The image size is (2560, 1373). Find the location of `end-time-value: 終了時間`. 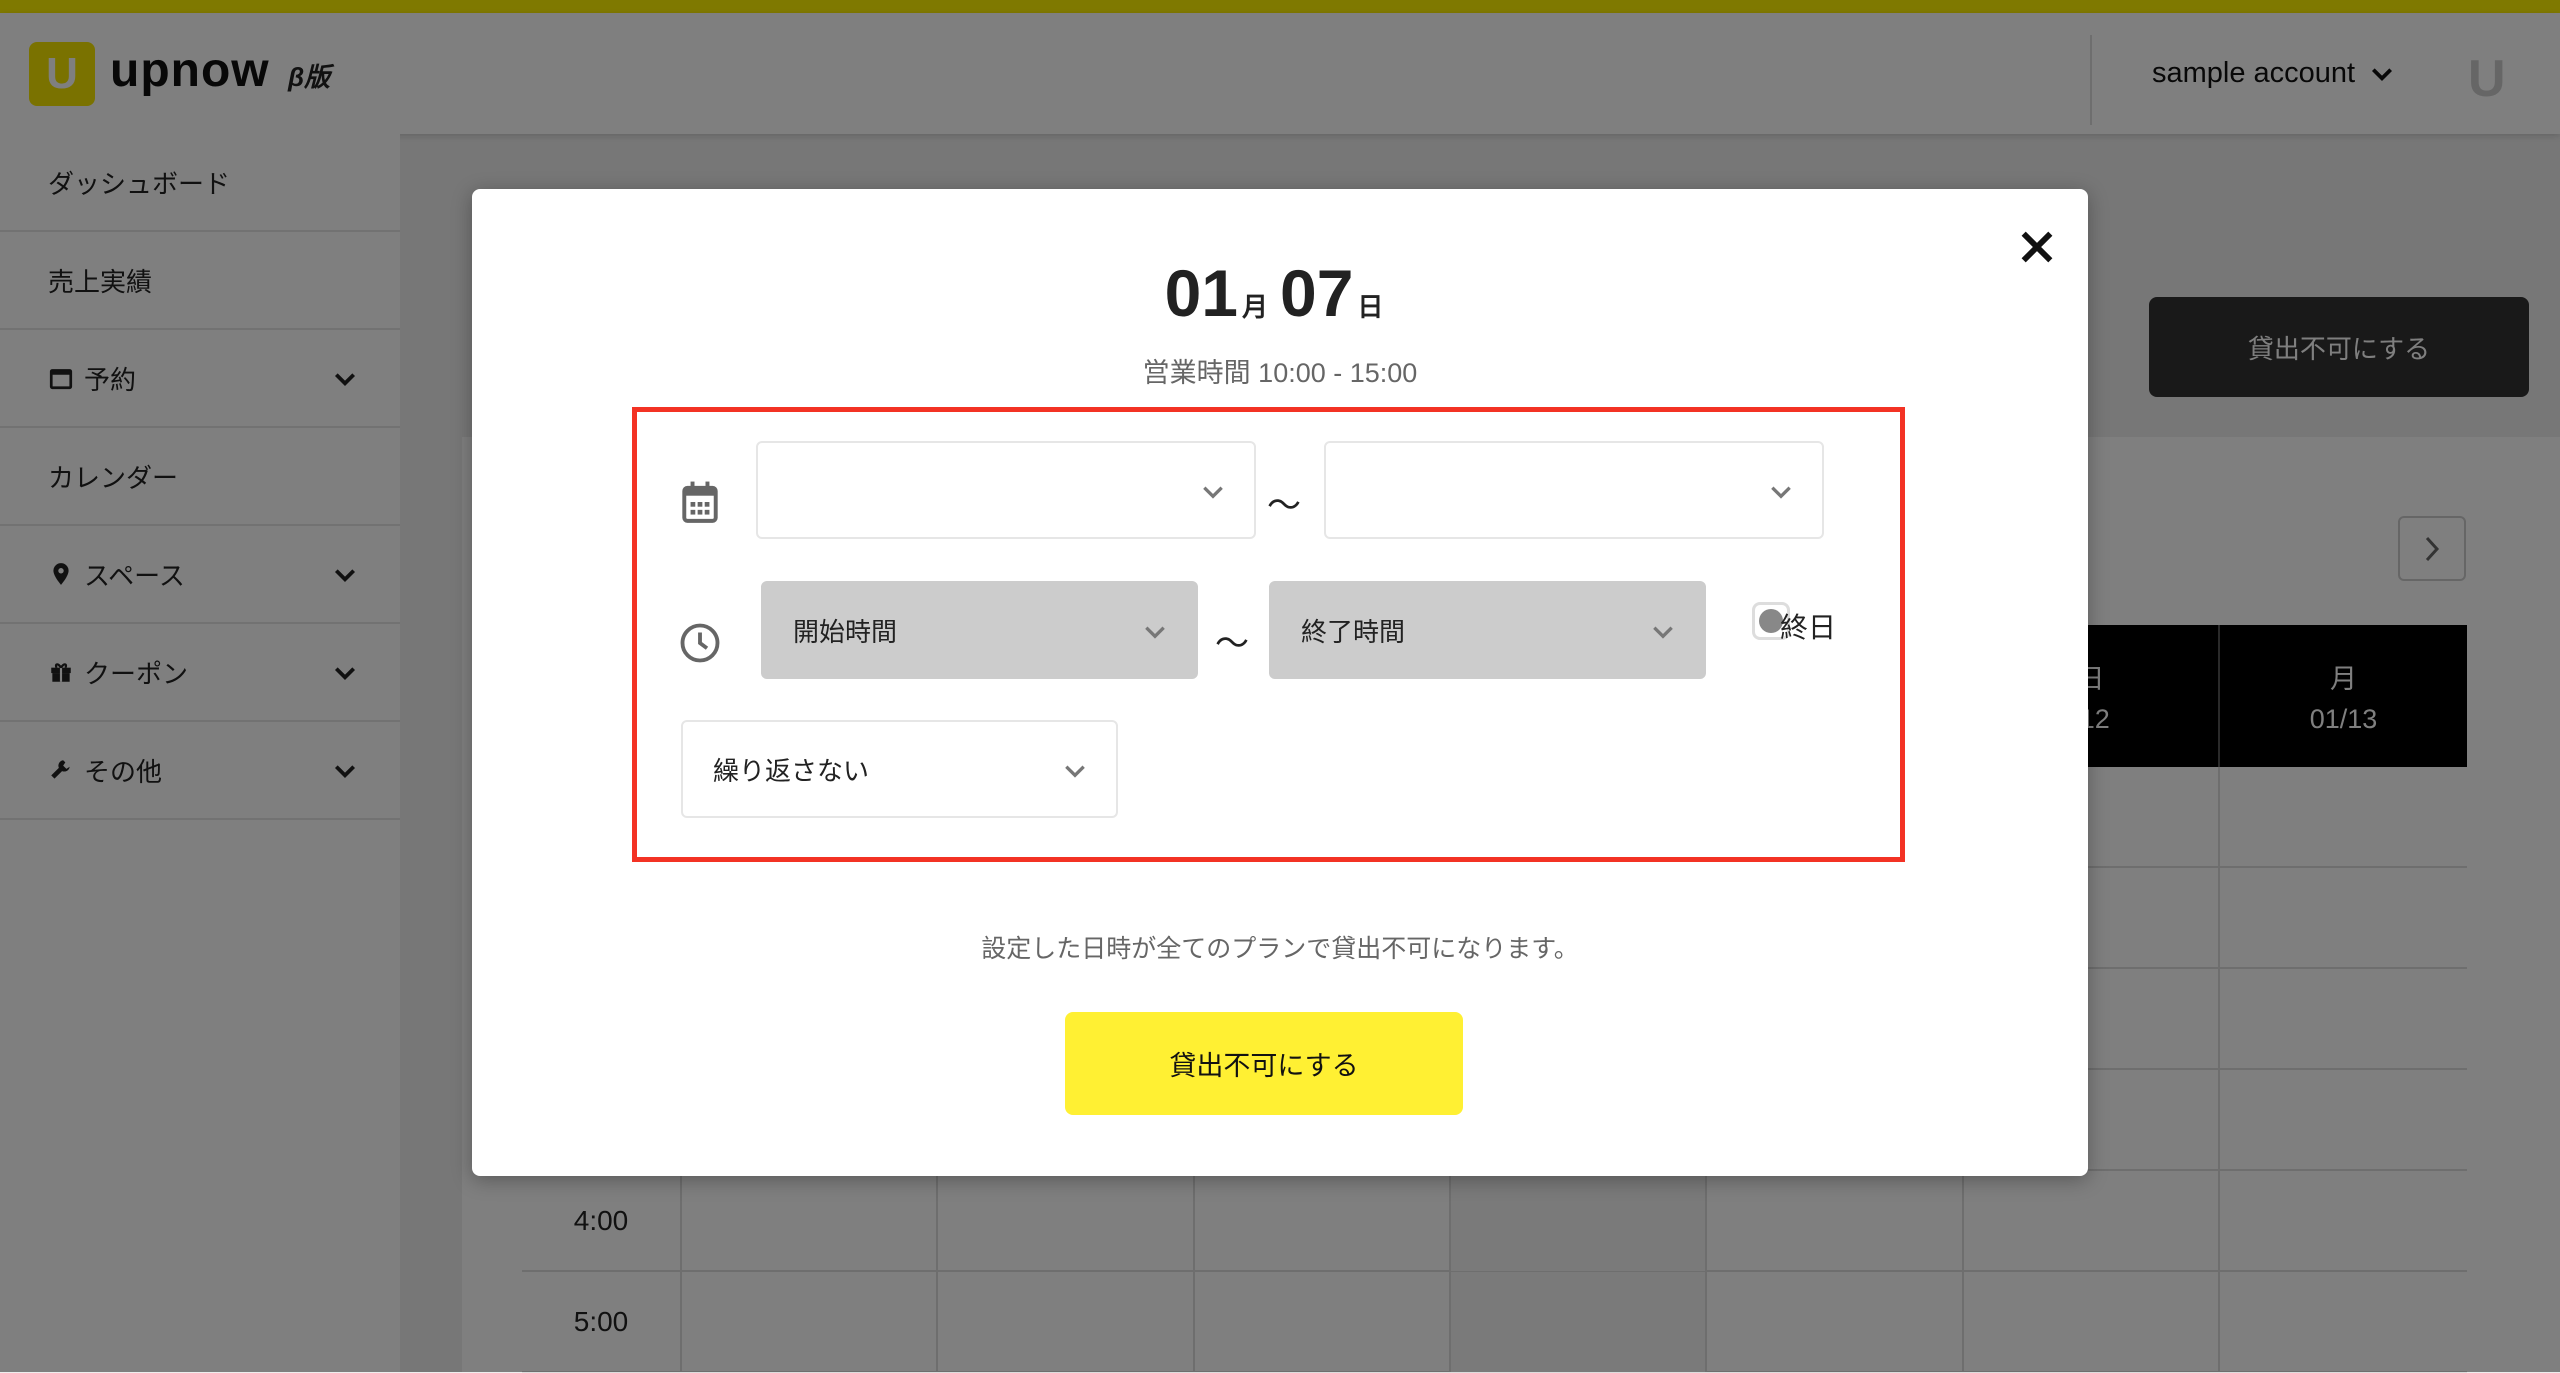

end-time-value: 終了時間 is located at coordinates (1353, 631).